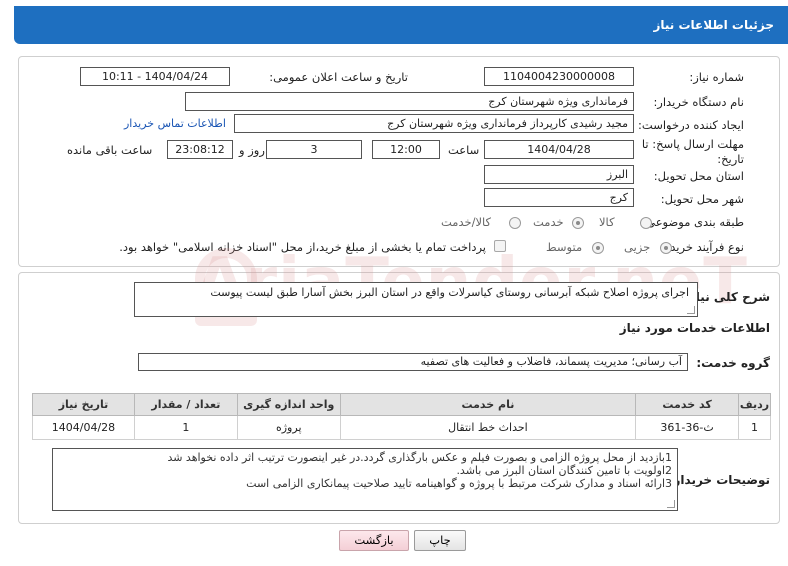  What do you see at coordinates (692, 144) in the screenshot?
I see `deadline-label: مهلت ارسال پاسخ: تا` at bounding box center [692, 144].